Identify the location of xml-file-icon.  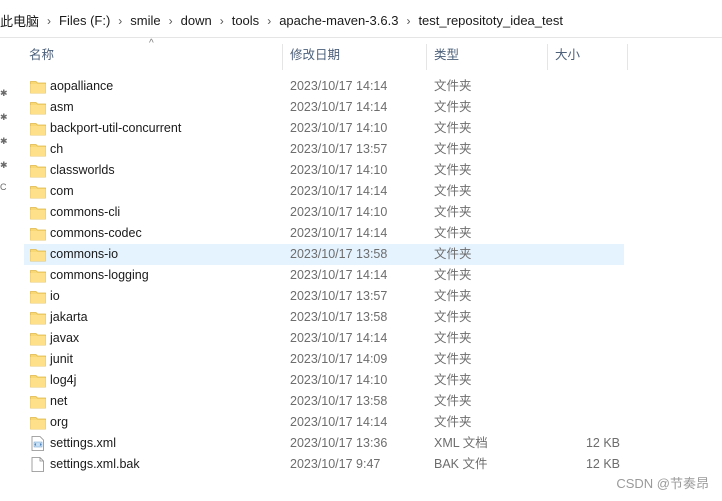
(38, 443).